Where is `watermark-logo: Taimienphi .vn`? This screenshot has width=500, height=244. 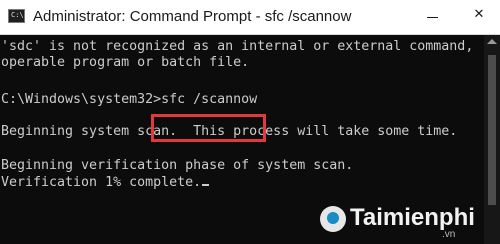
watermark-logo: Taimienphi .vn is located at coordinates (405, 218).